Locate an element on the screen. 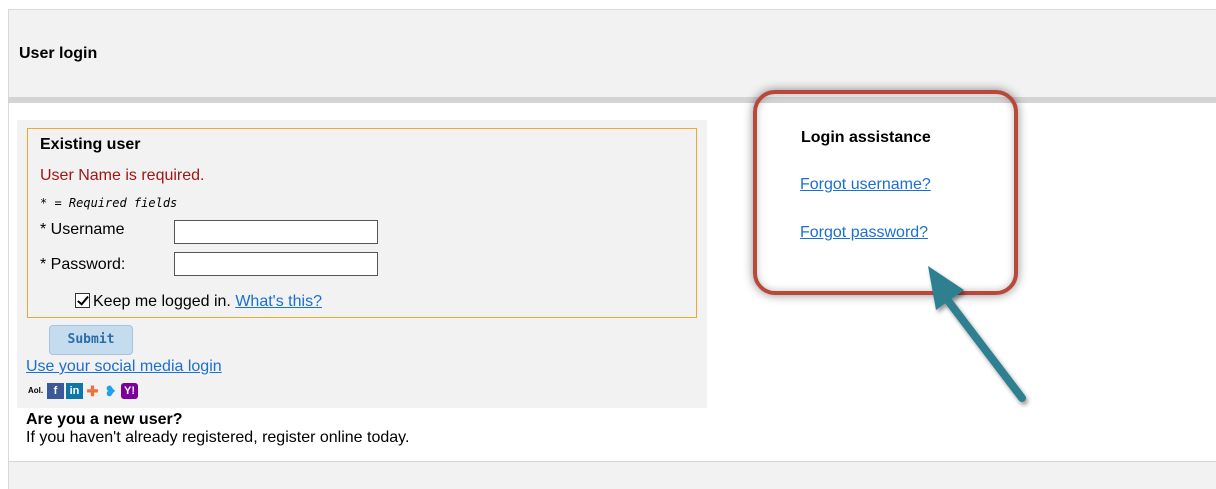 The height and width of the screenshot is (489, 1216). google-icon: ✚ is located at coordinates (92, 391).